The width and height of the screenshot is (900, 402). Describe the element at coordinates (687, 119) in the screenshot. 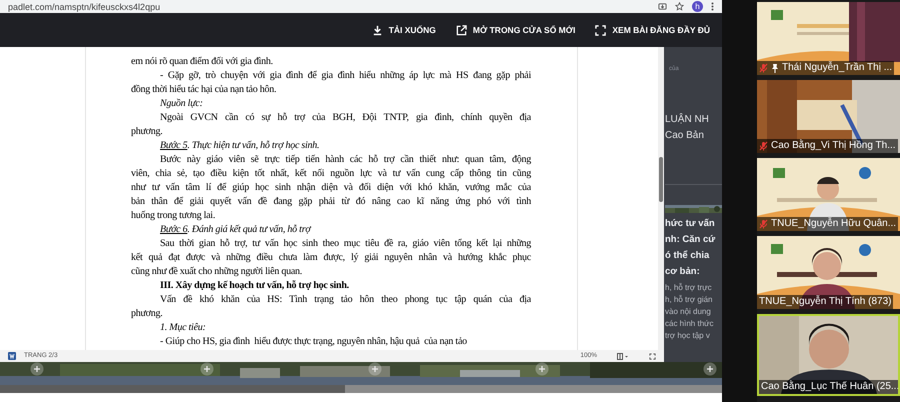

I see `post-title: LUẬN NH` at that location.